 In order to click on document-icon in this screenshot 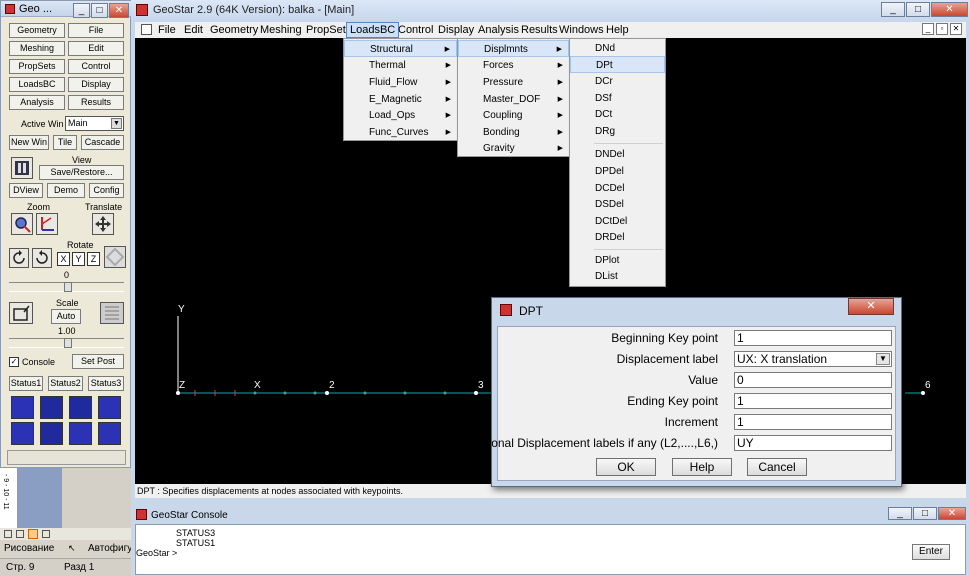, I will do `click(146, 29)`.